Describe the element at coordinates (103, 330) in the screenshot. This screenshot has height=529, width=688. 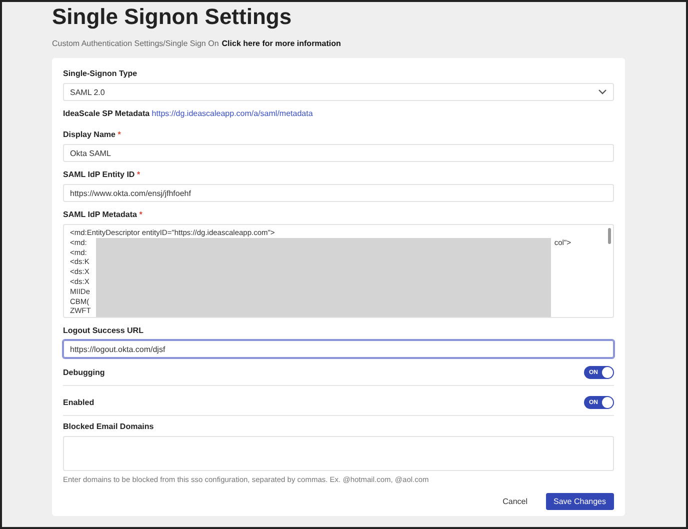
I see `field-label: Logout Success URL` at that location.